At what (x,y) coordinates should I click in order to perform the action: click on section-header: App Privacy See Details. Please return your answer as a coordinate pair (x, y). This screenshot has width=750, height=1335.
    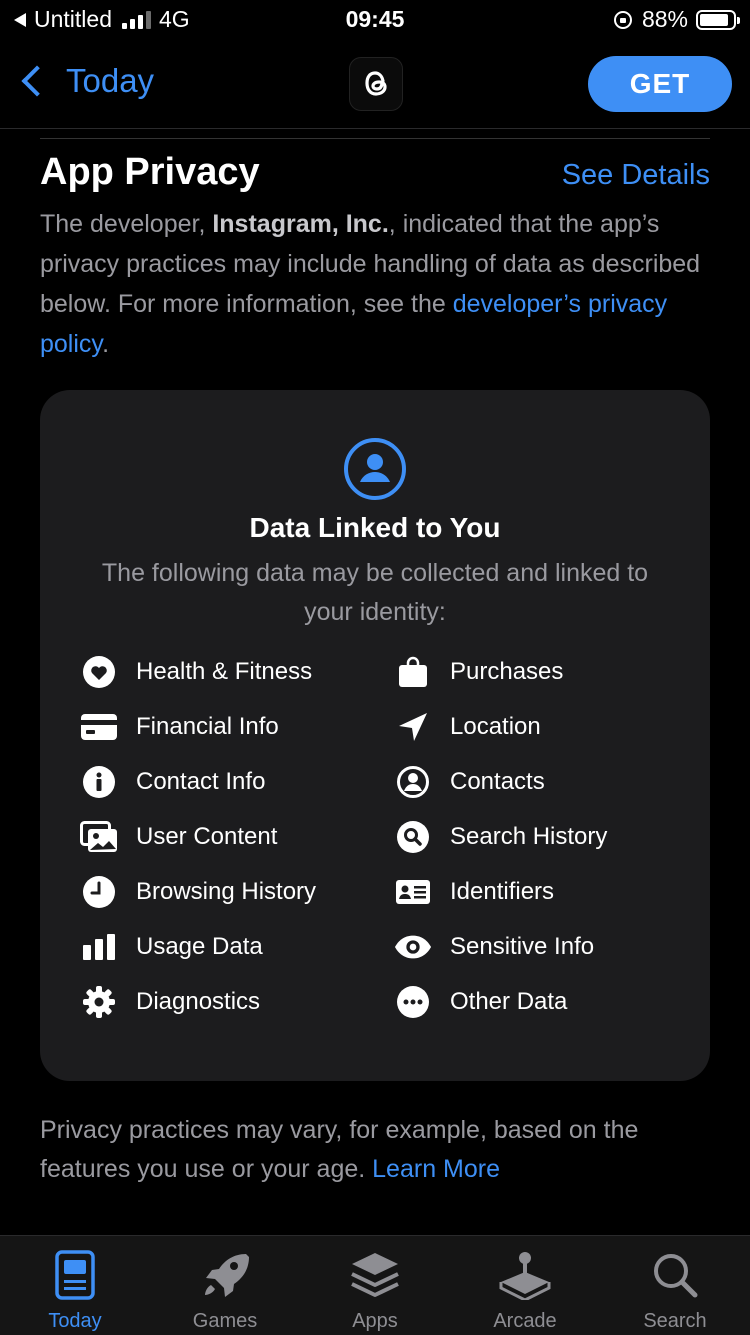
    Looking at the image, I should click on (375, 172).